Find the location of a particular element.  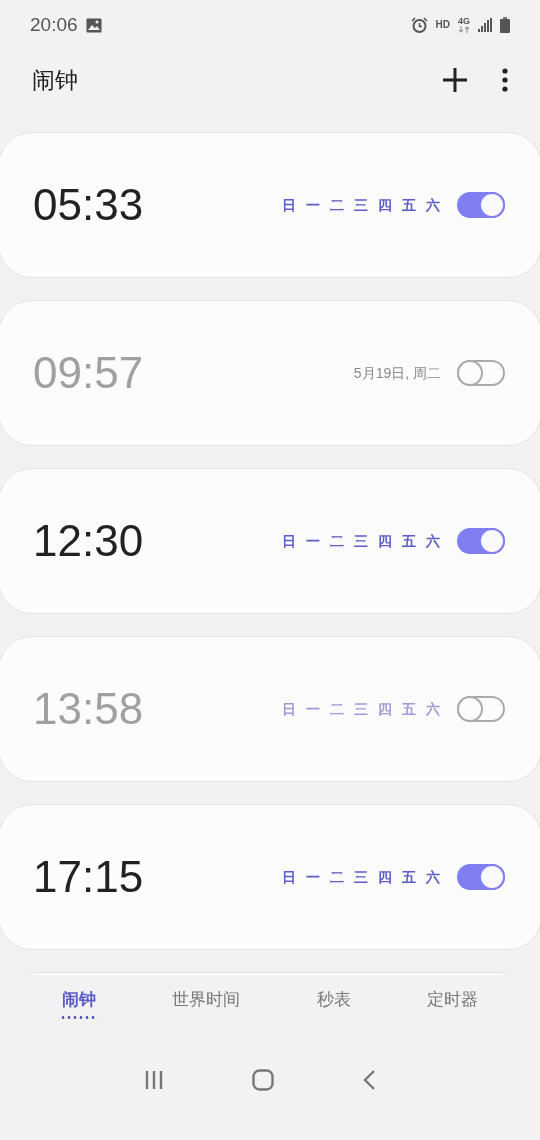

signal-icon is located at coordinates (485, 25).